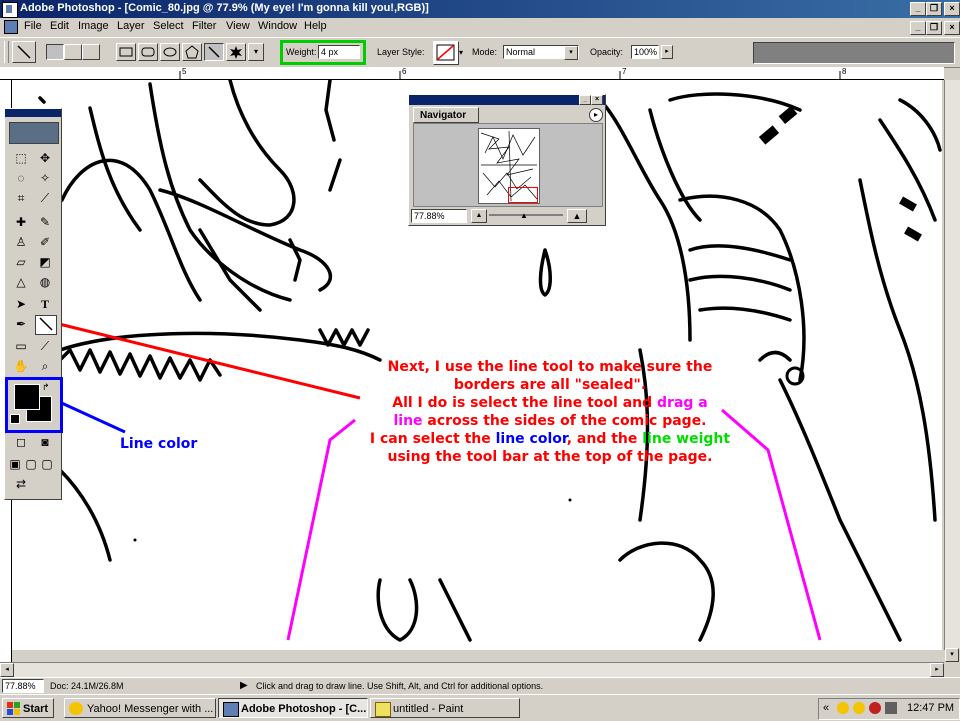 This screenshot has width=960, height=721. Describe the element at coordinates (930, 708) in the screenshot. I see `clock: 12:47 PM` at that location.